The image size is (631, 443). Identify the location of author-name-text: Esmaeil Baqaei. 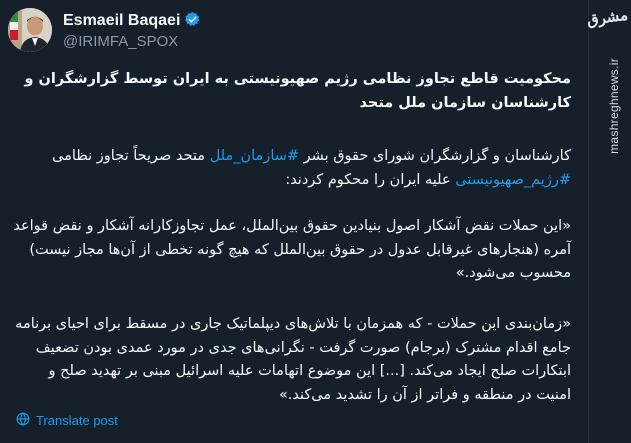
(121, 20).